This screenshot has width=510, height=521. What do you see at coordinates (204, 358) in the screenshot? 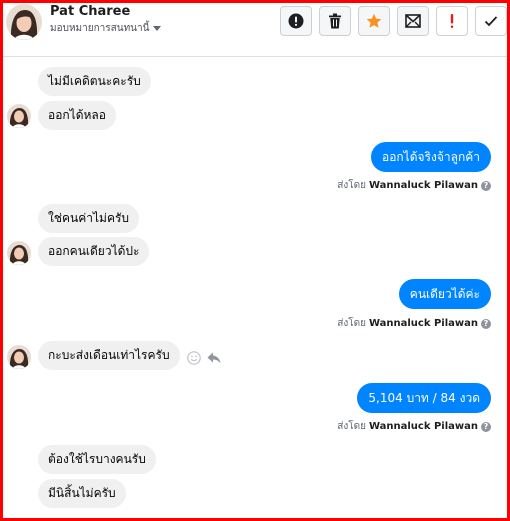
I see `message-tools` at bounding box center [204, 358].